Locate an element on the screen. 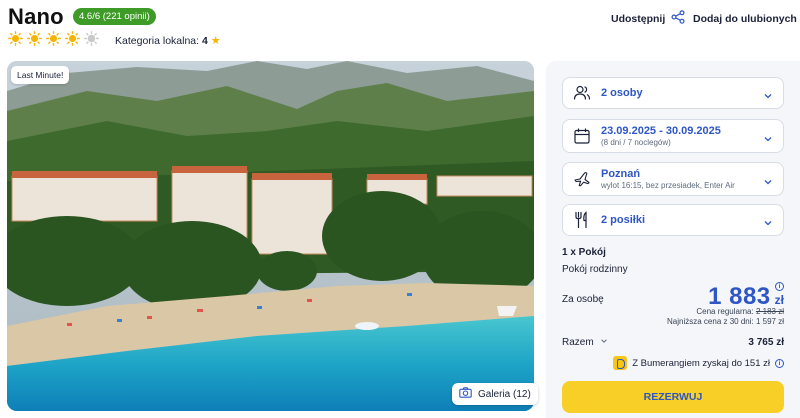 The width and height of the screenshot is (800, 418). bumerang-logo-icon is located at coordinates (620, 363).